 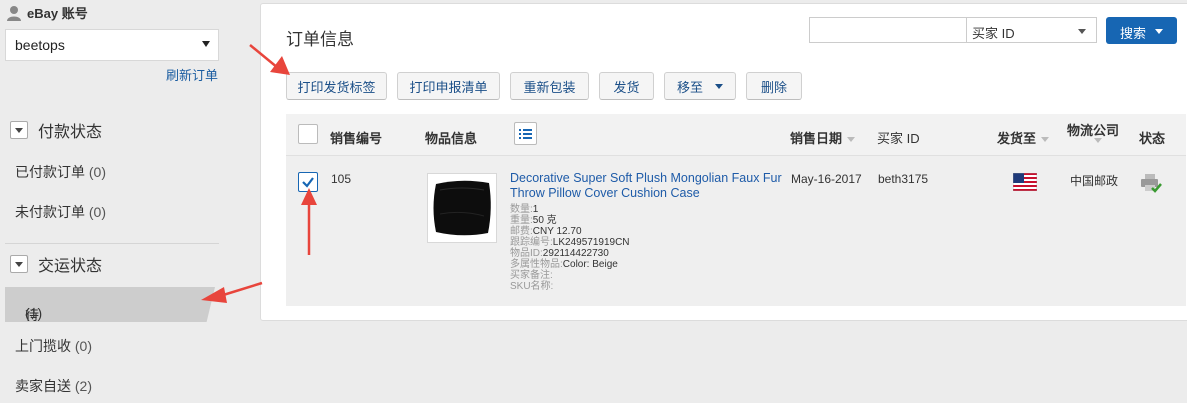 What do you see at coordinates (536, 264) in the screenshot?
I see `detail-label: 多属性物品:` at bounding box center [536, 264].